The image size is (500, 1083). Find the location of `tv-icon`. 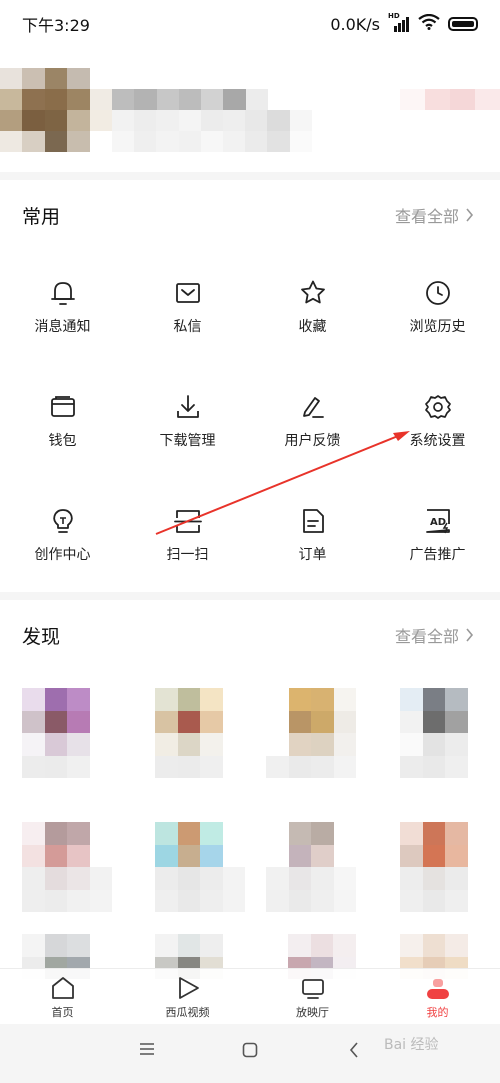

tv-icon is located at coordinates (312, 989).